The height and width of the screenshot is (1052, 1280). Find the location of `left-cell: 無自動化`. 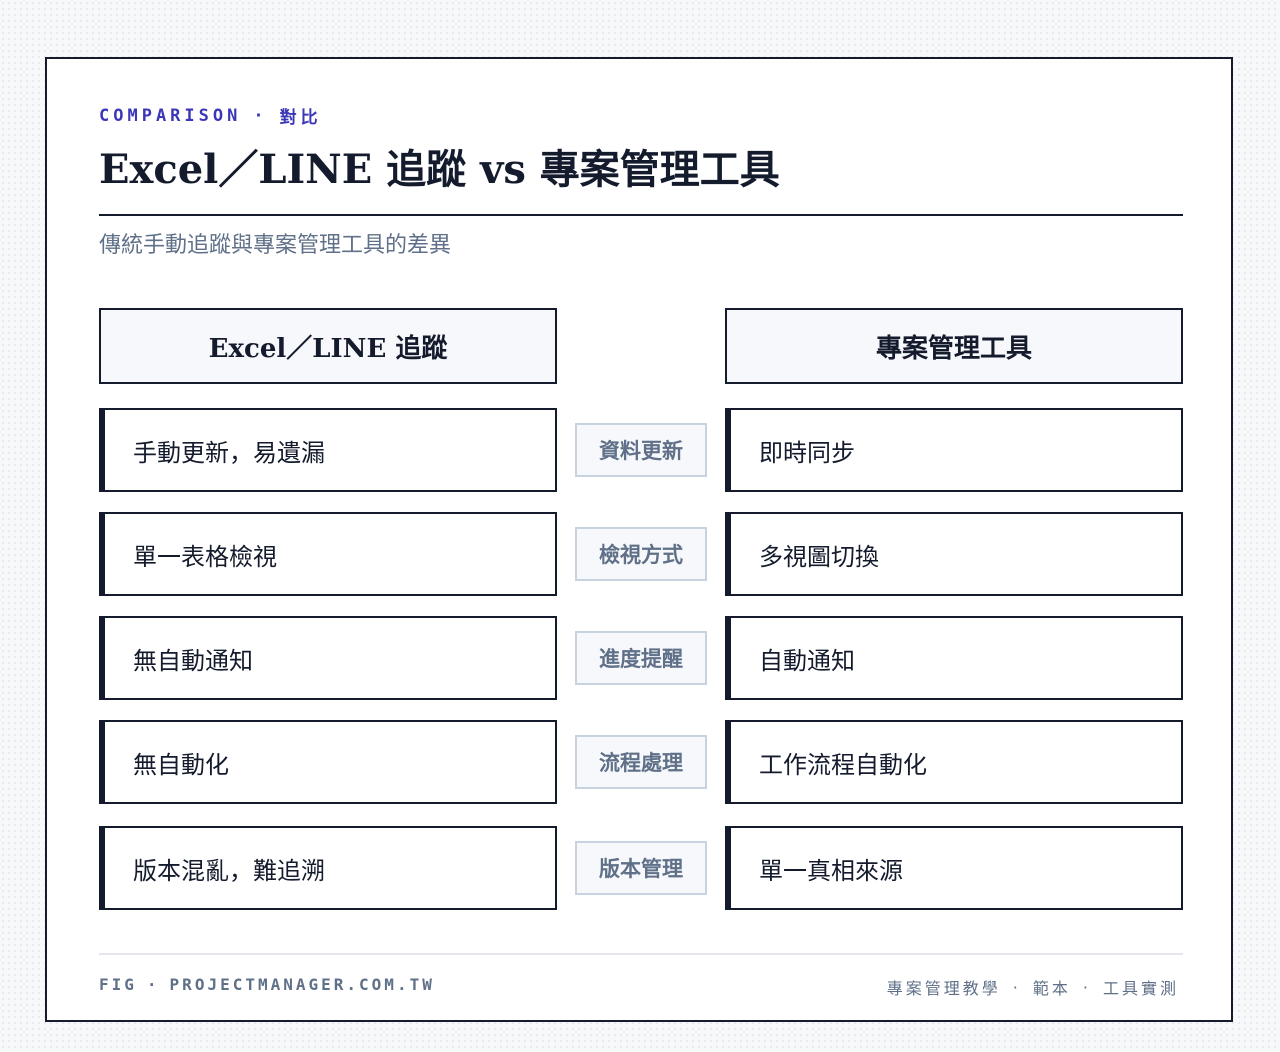

left-cell: 無自動化 is located at coordinates (328, 762).